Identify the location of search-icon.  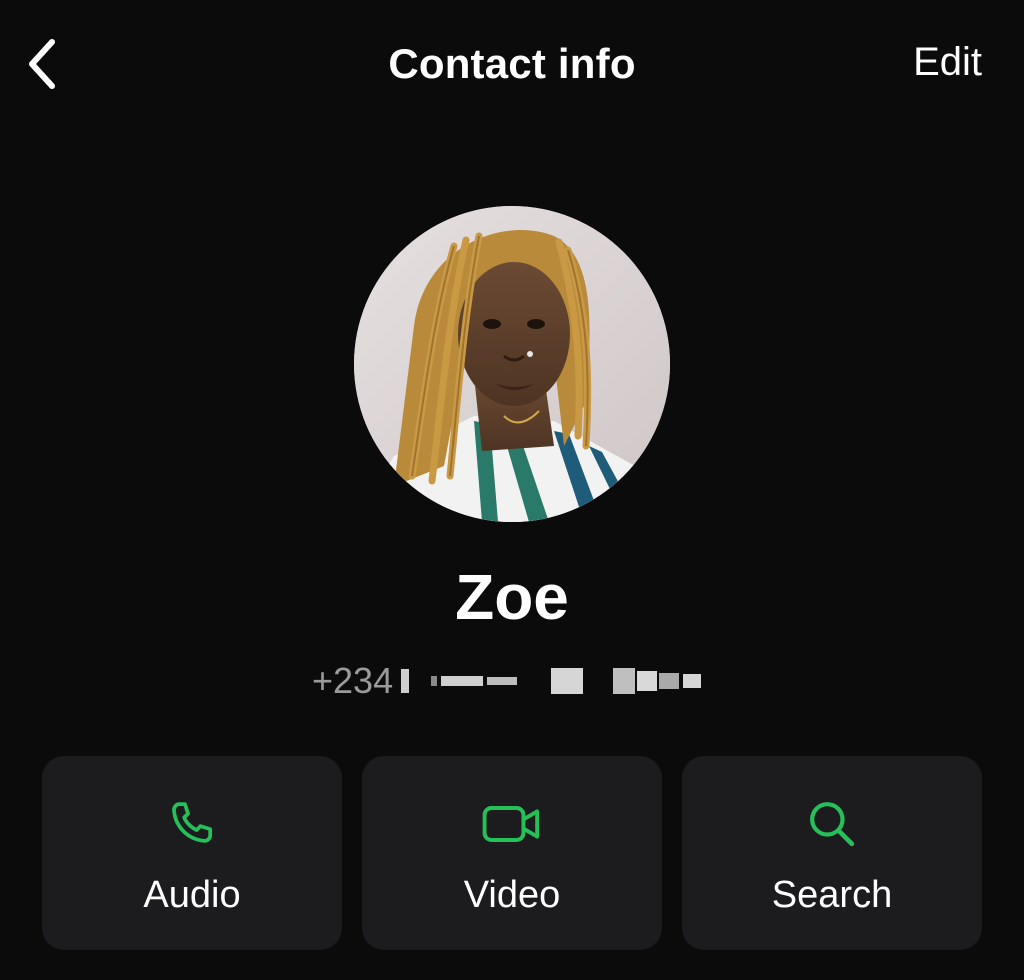
(832, 824).